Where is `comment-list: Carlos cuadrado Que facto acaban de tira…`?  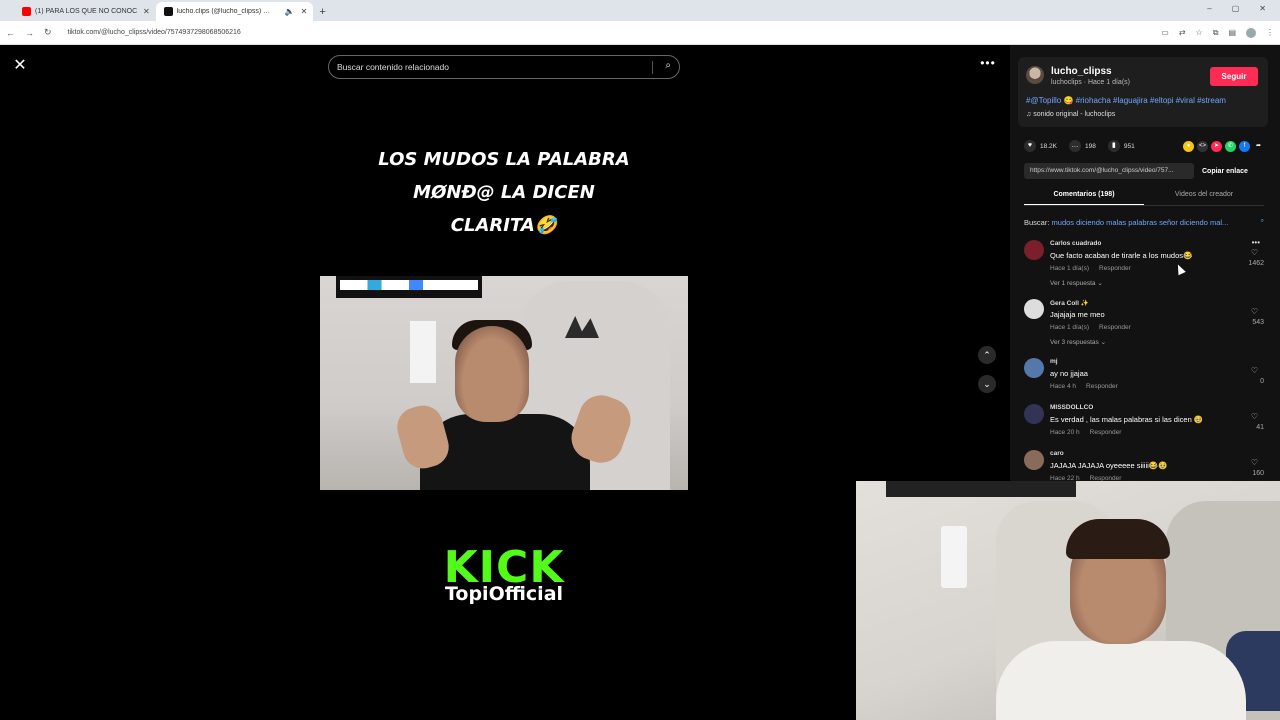 comment-list: Carlos cuadrado Que facto acaban de tira… is located at coordinates (1144, 364).